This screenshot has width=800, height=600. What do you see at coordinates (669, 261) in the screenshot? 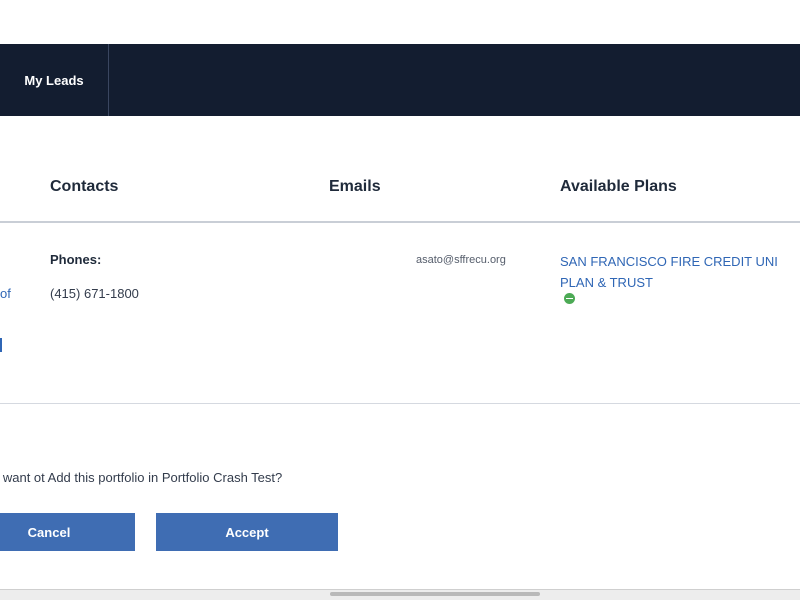
I see `plan-name-line1: SAN FRANCISCO FIRE CREDIT UNI` at bounding box center [669, 261].